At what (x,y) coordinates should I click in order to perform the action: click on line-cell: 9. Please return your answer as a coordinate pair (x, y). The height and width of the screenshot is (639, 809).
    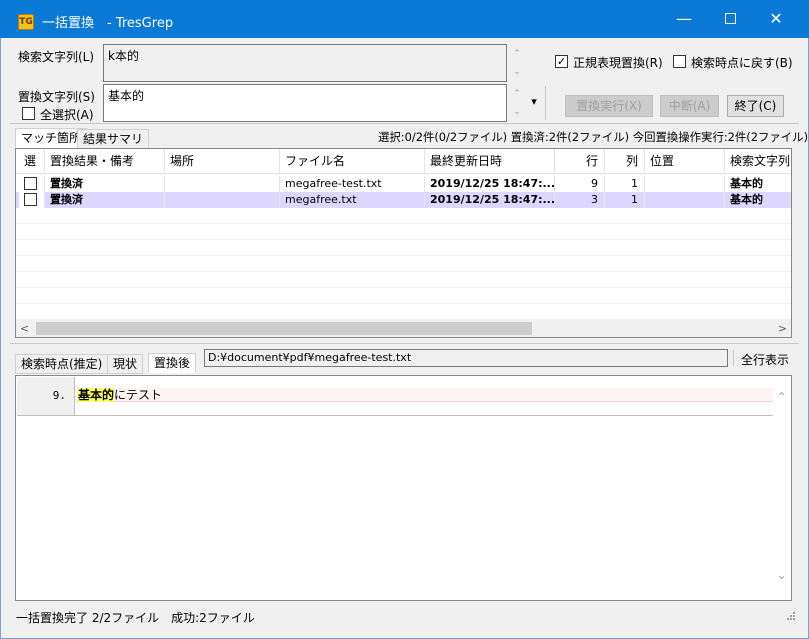
    Looking at the image, I should click on (580, 184).